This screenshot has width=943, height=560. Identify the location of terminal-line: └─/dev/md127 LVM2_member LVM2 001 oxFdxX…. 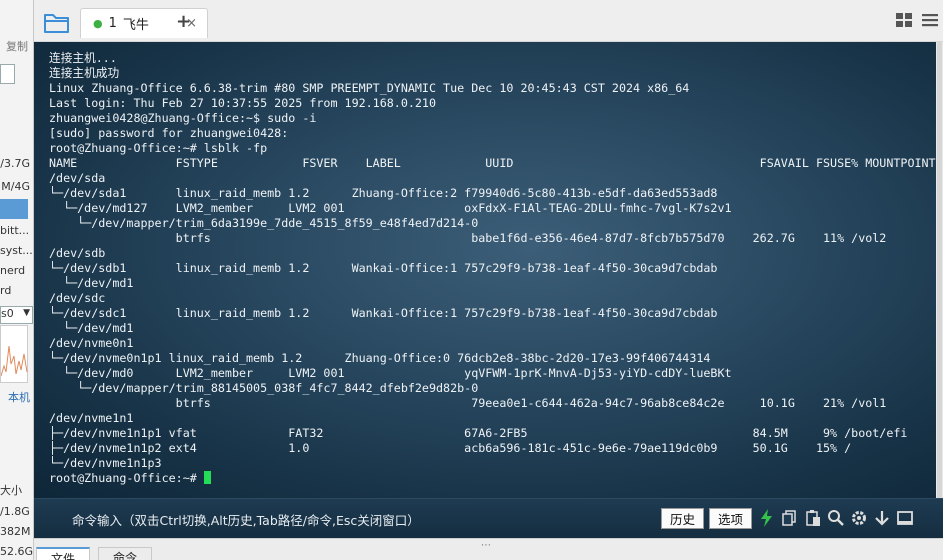
(390, 208).